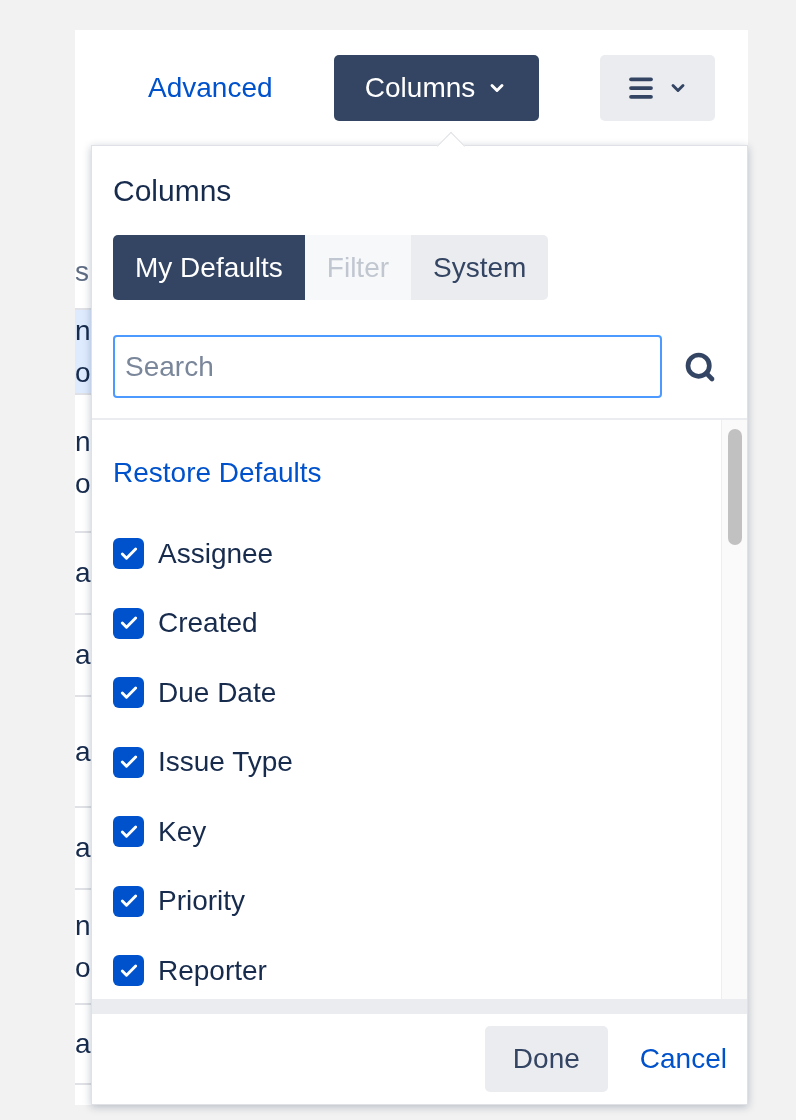 This screenshot has width=796, height=1120. Describe the element at coordinates (216, 553) in the screenshot. I see `column-option-label: Assignee` at that location.